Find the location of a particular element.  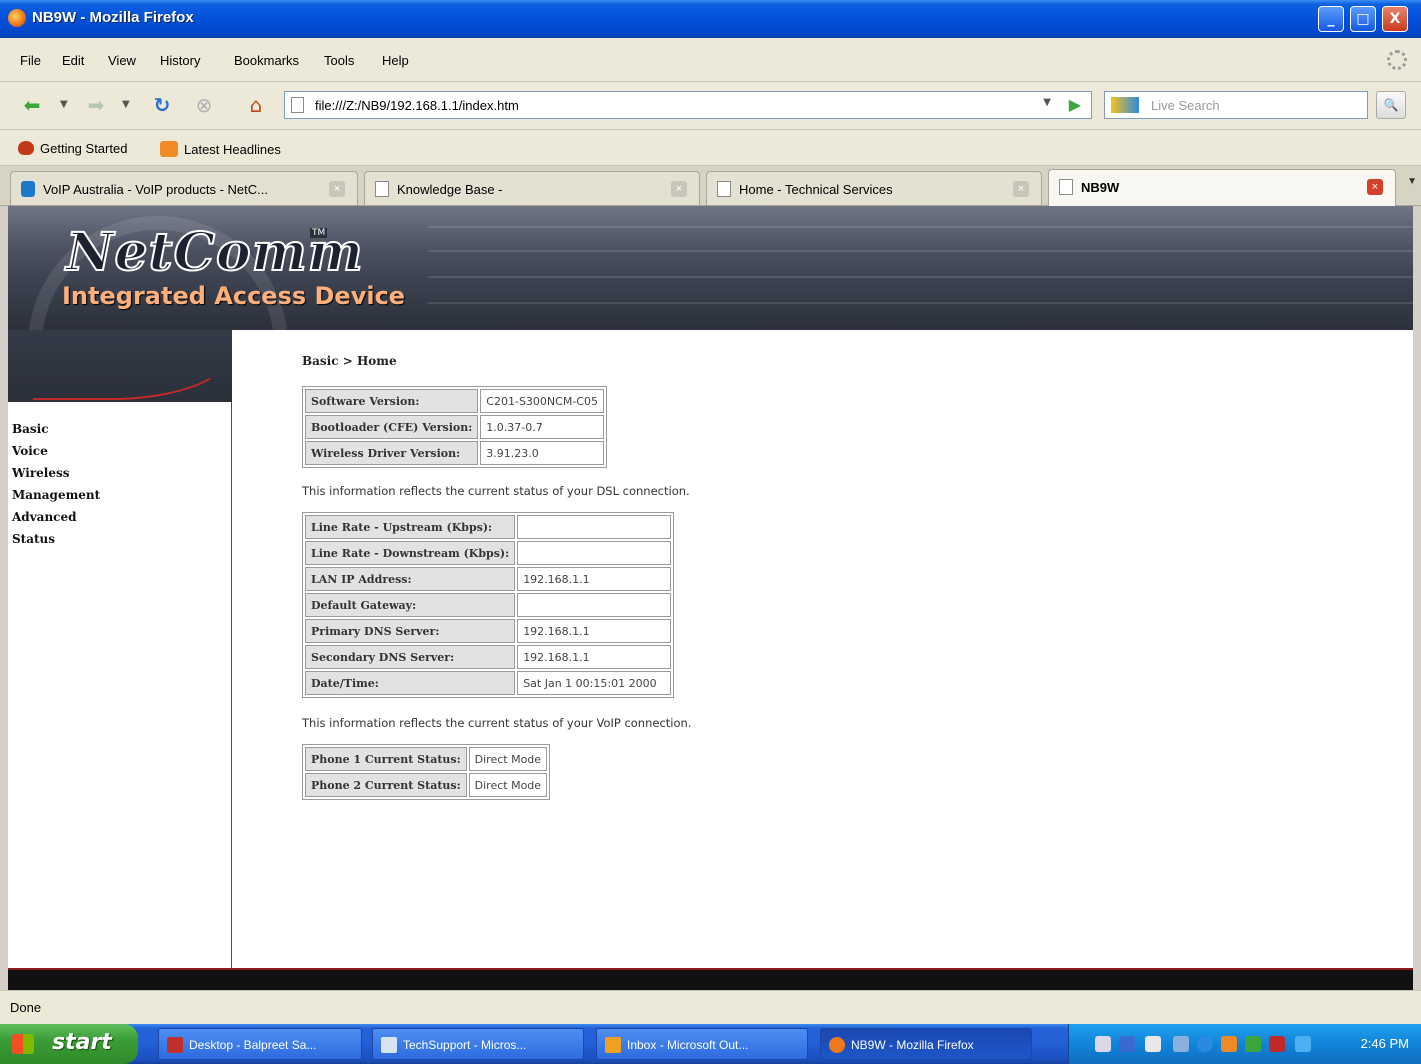

menu-history: History is located at coordinates (180, 60).